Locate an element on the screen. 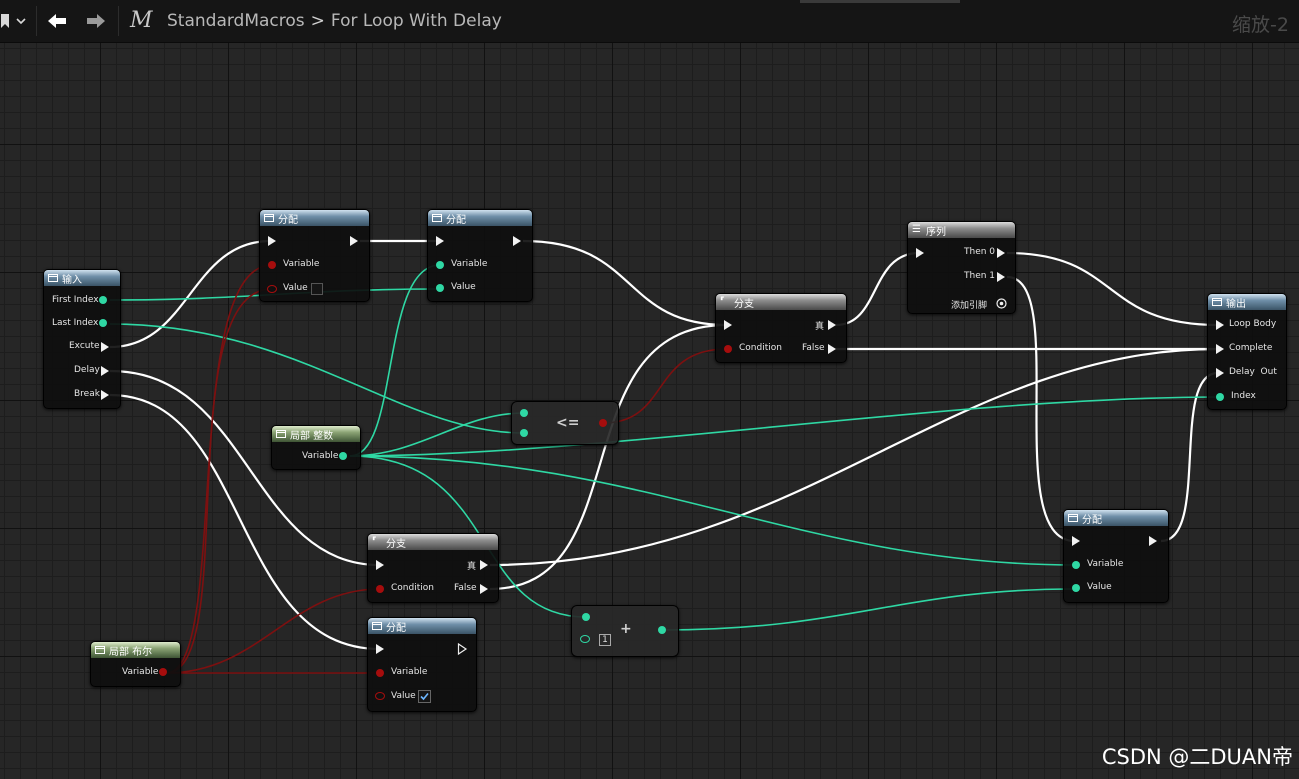 The image size is (1299, 779). node-title: 分支 is located at coordinates (396, 544).